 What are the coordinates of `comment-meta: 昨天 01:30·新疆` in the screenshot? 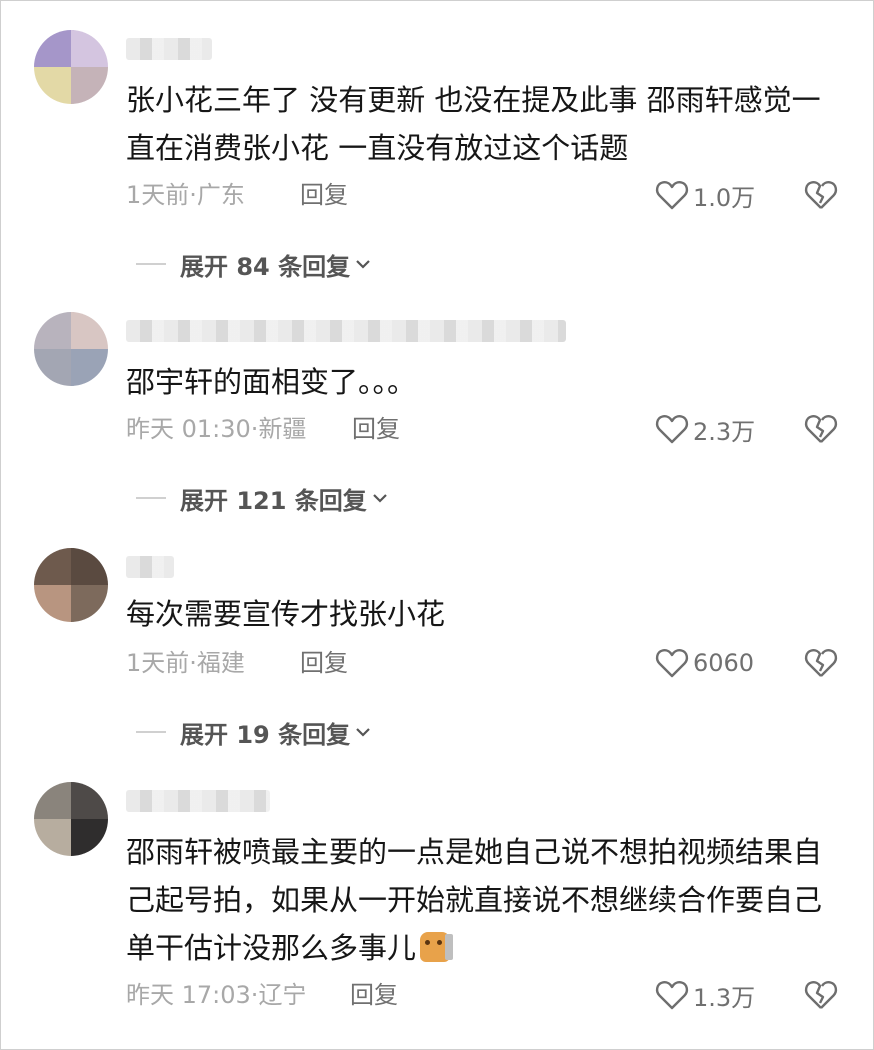 It's located at (216, 429).